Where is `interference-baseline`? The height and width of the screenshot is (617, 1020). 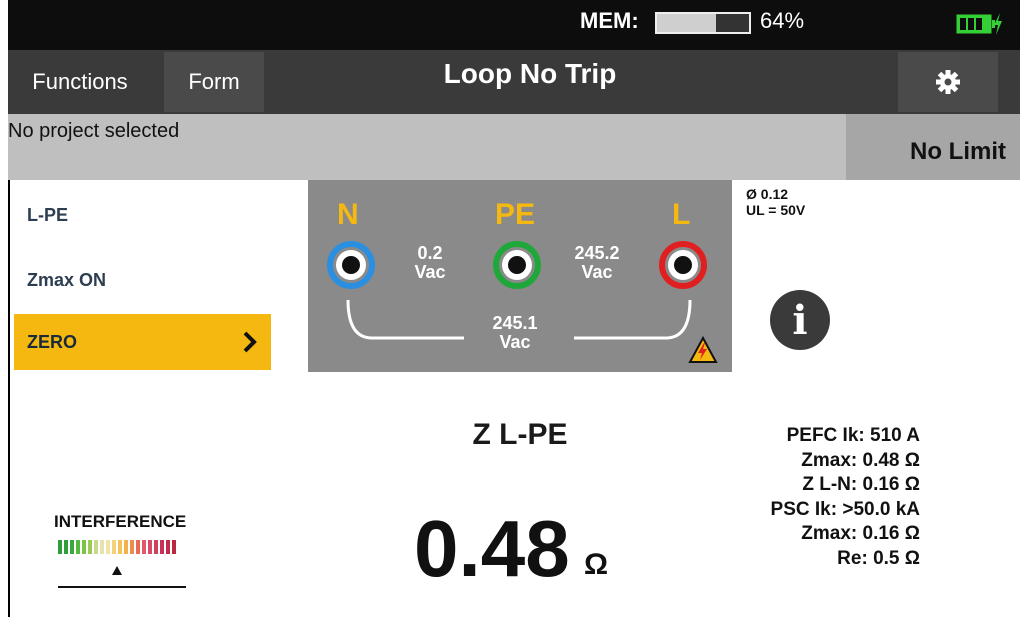 interference-baseline is located at coordinates (122, 587).